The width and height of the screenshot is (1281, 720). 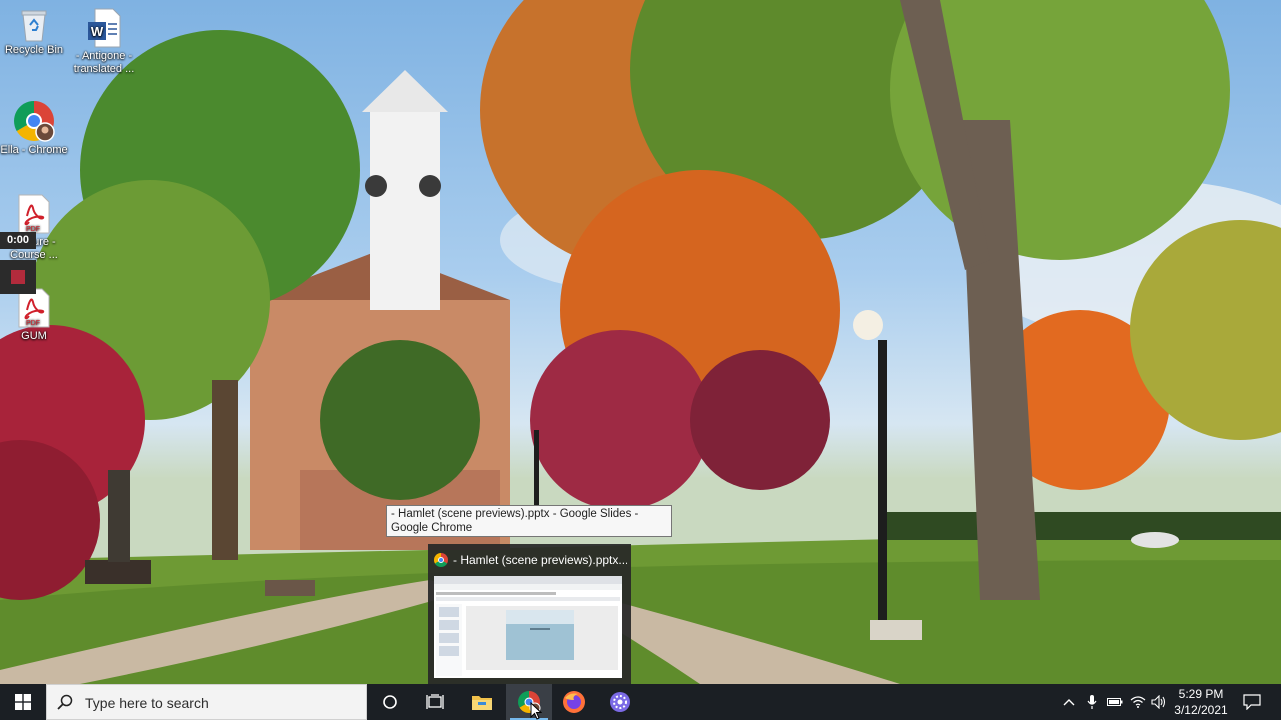 I want to click on app-icon, so click(x=620, y=702).